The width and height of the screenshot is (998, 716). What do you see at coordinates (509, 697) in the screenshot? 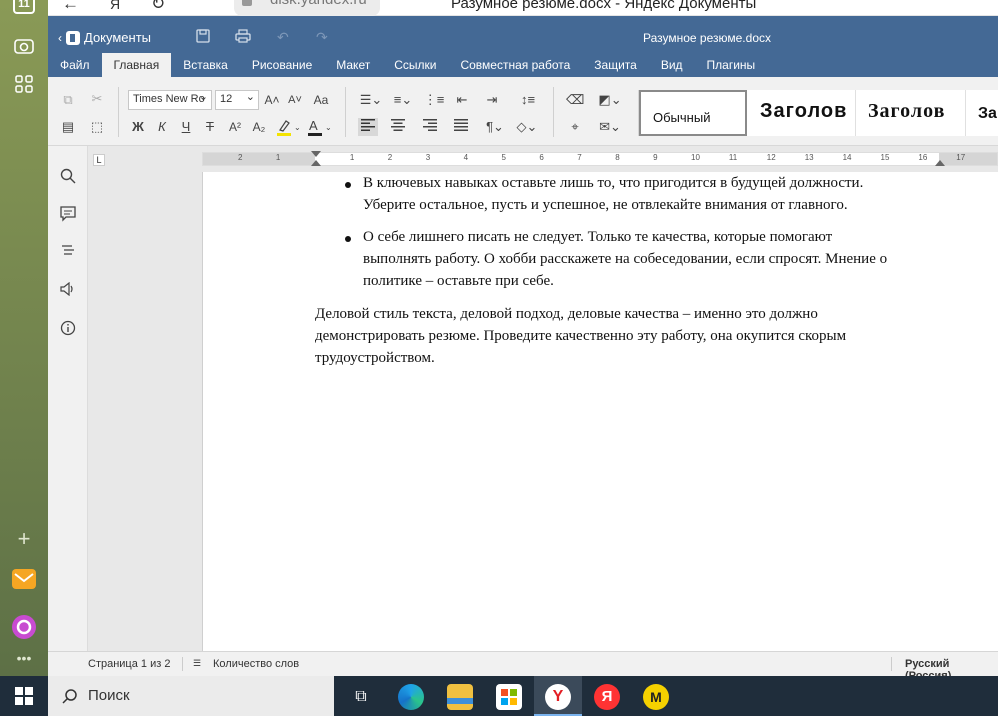
I see `store-icon` at bounding box center [509, 697].